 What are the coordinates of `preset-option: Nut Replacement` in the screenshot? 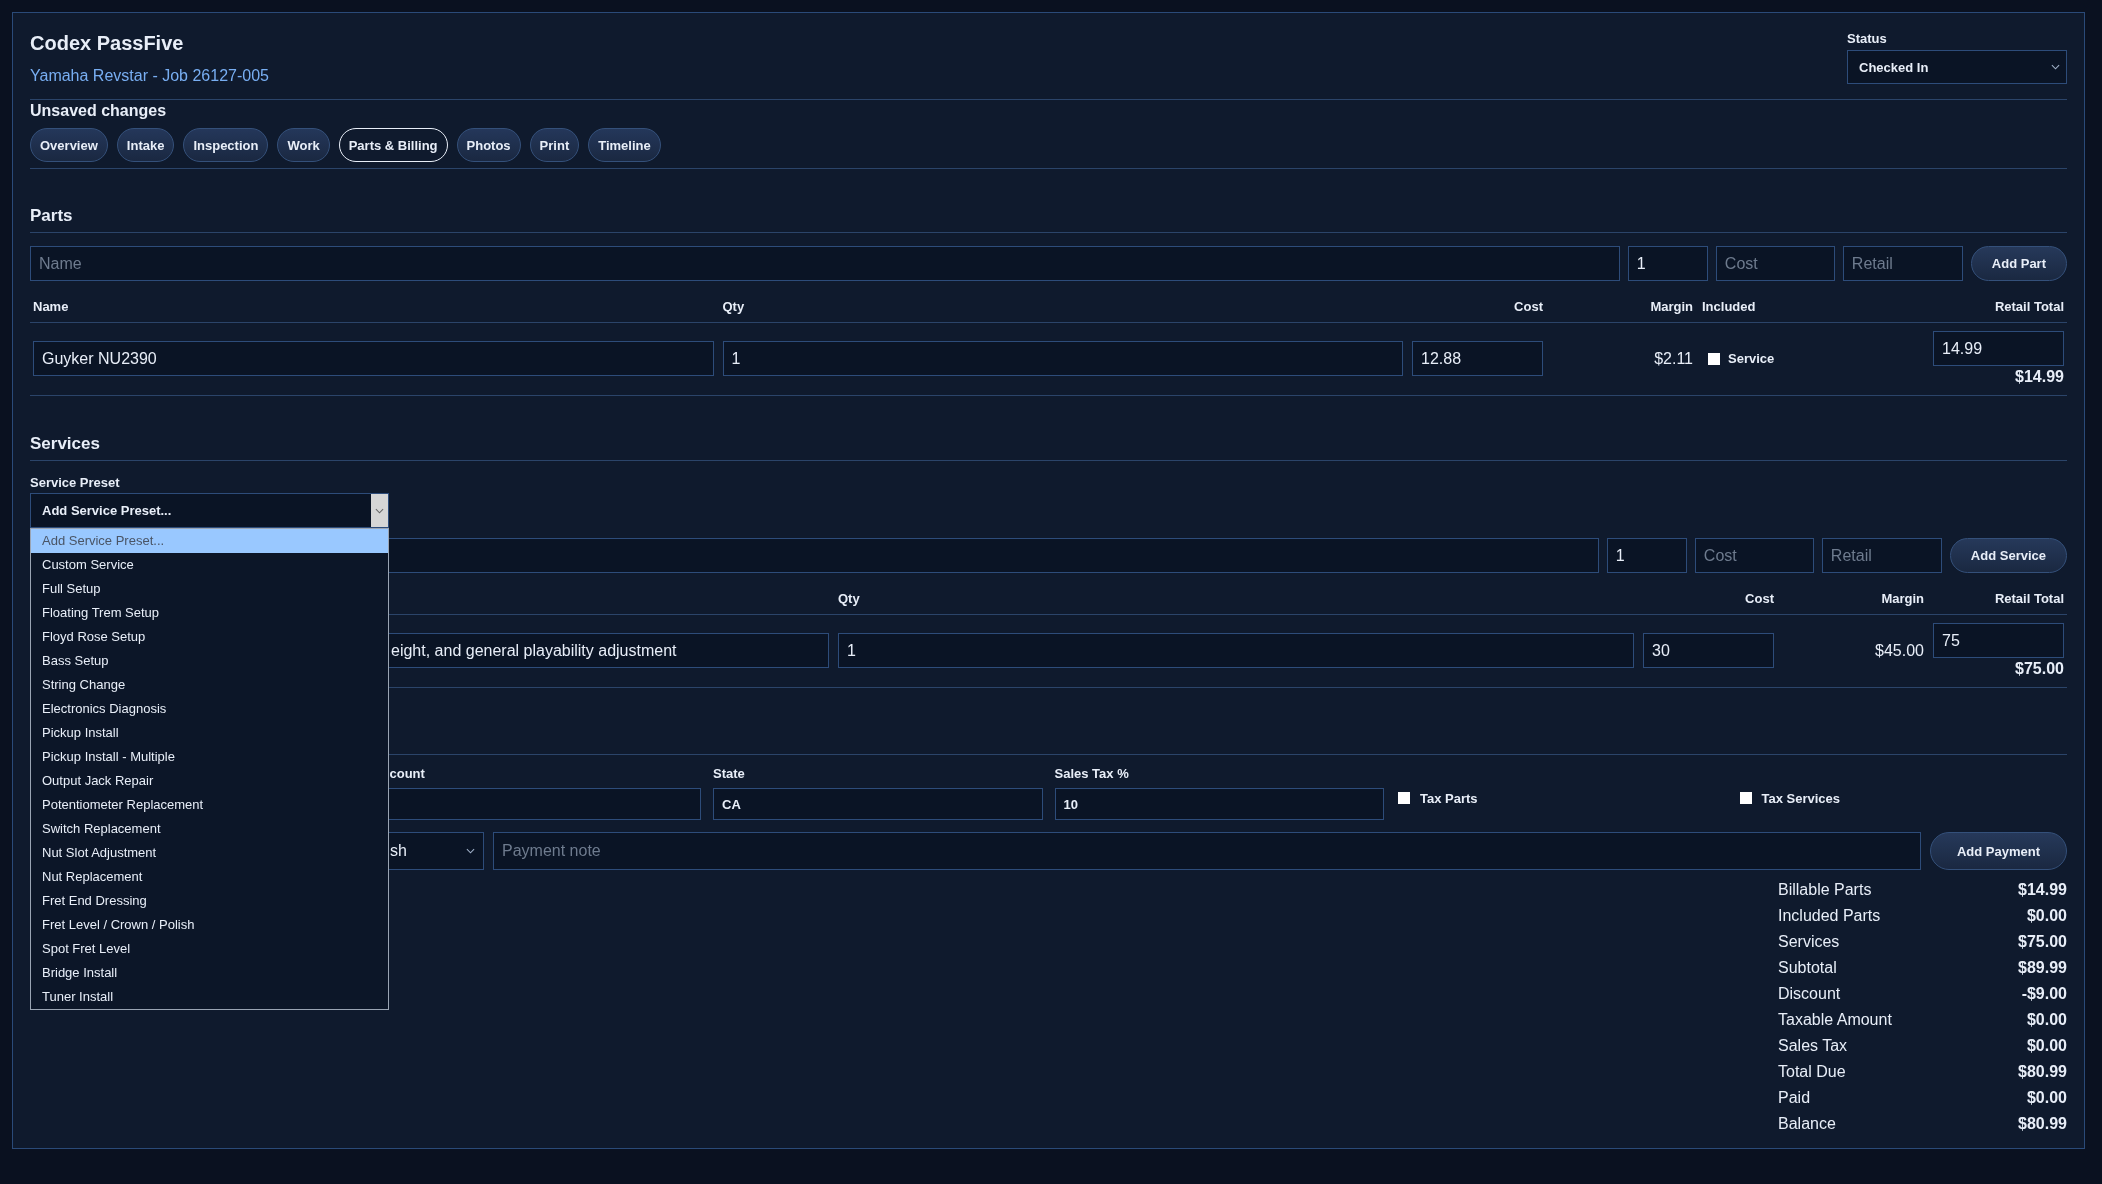 It's located at (209, 877).